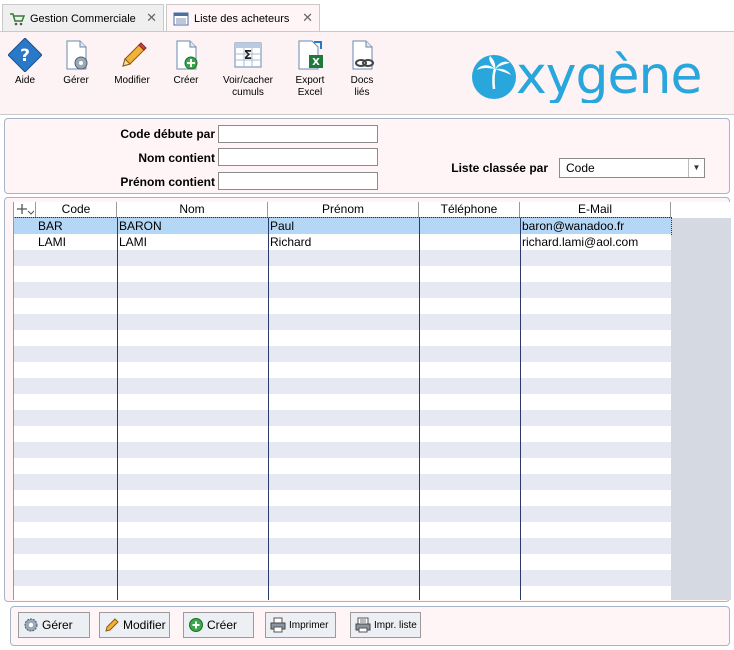 The width and height of the screenshot is (734, 650). Describe the element at coordinates (50, 226) in the screenshot. I see `cell-code: BAR` at that location.